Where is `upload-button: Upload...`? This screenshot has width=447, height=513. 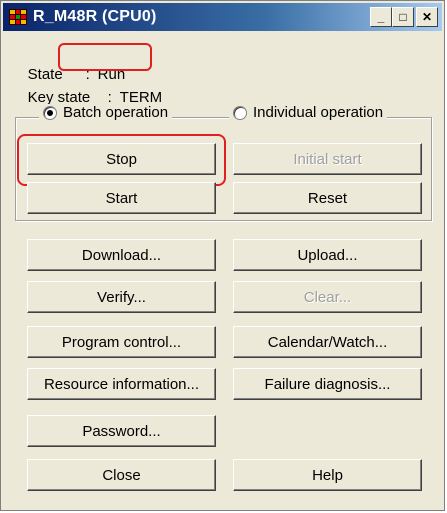
upload-button: Upload... is located at coordinates (327, 255).